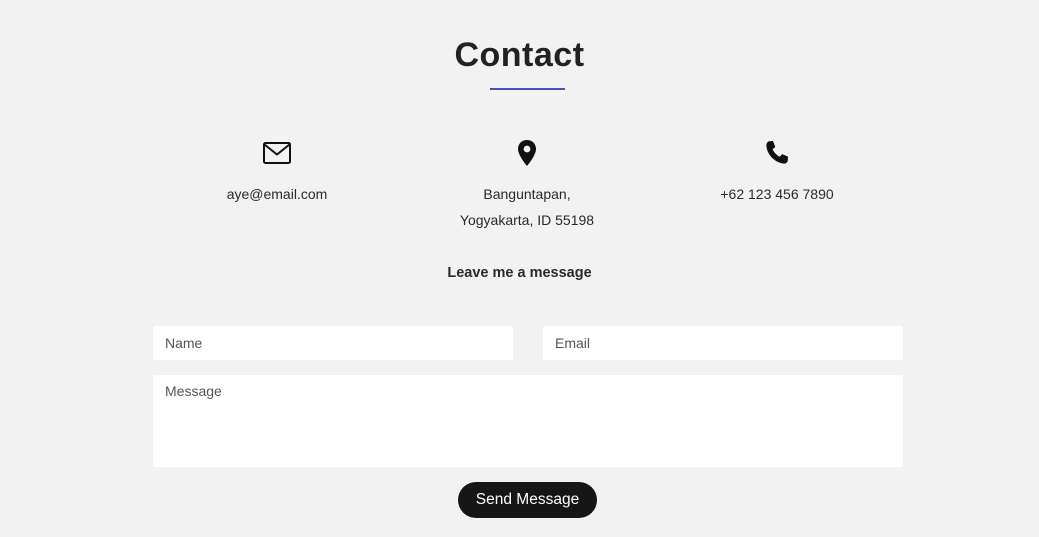  I want to click on contact-phone-text: +62 123 456 7890, so click(777, 194).